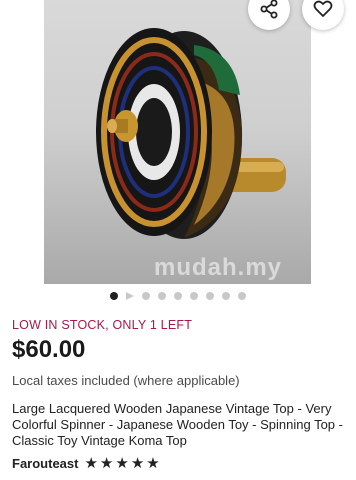  I want to click on gallery-pagination, so click(178, 296).